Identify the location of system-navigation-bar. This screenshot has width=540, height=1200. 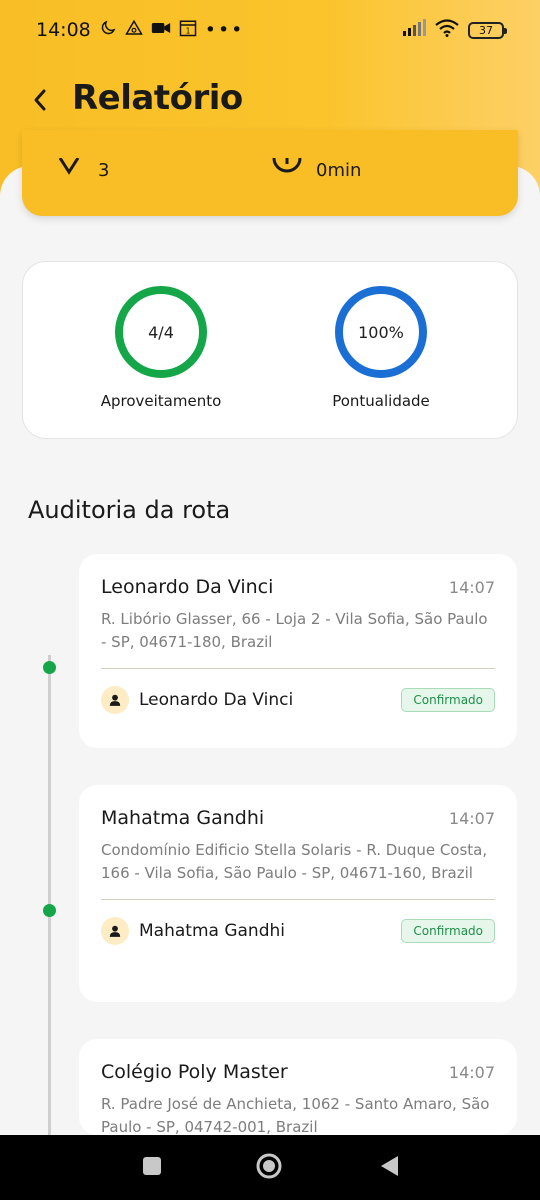
(270, 1167).